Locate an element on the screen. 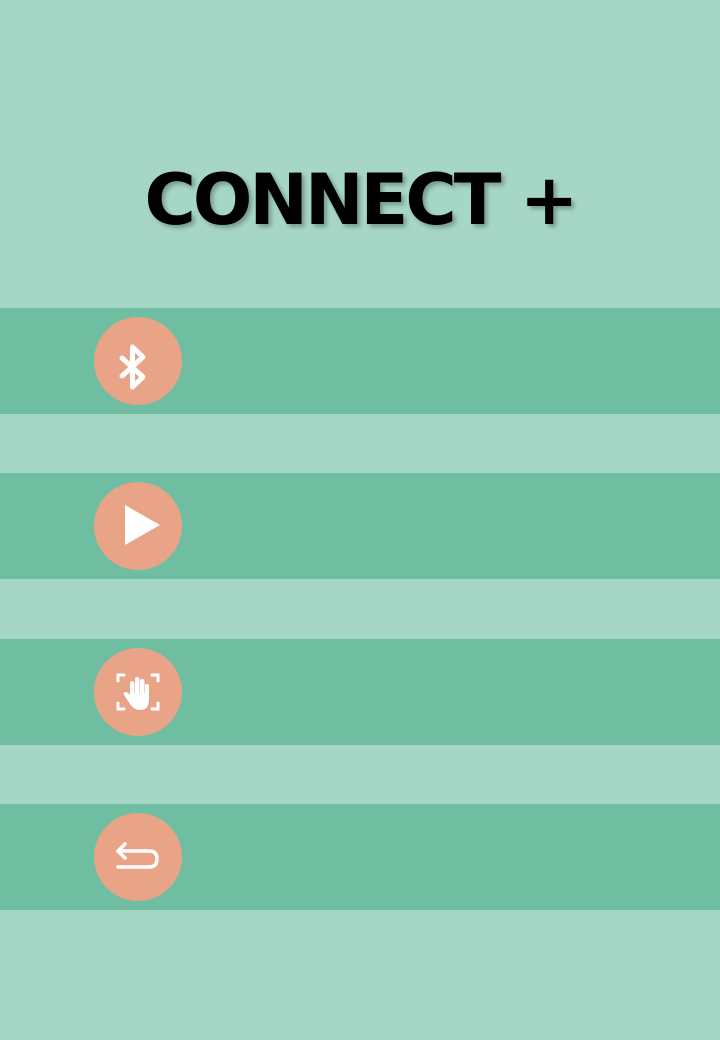 The height and width of the screenshot is (1040, 720). bluetooth-button is located at coordinates (138, 361).